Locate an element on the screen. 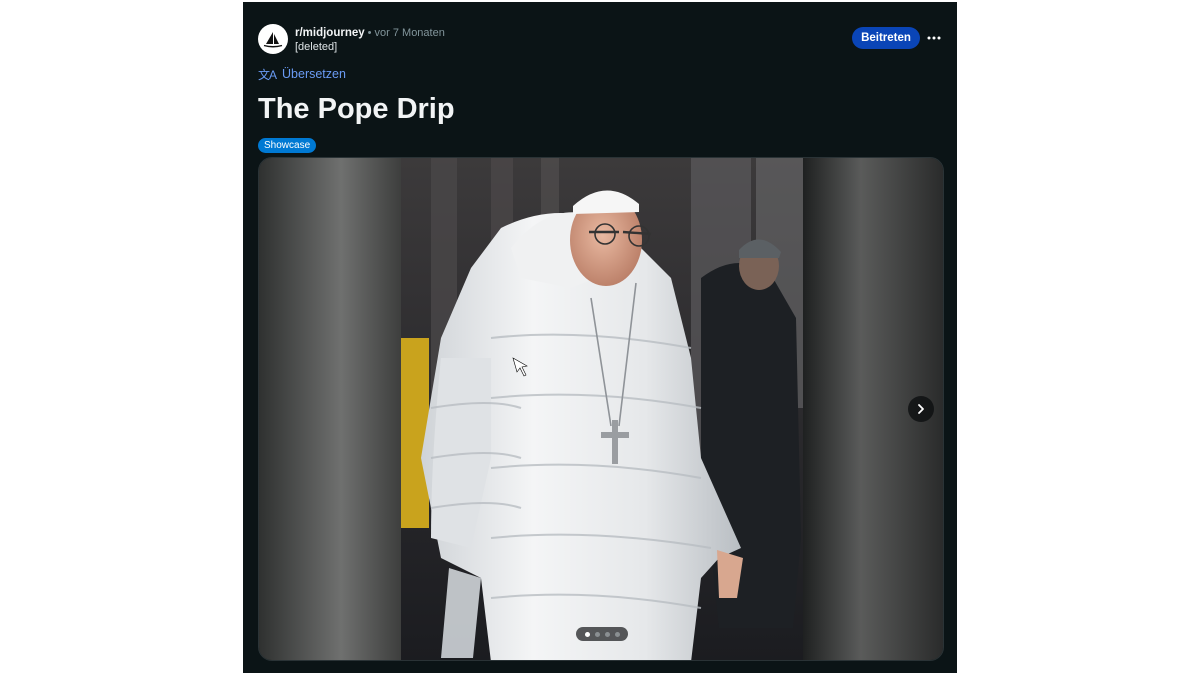  post-flair: Showcase is located at coordinates (287, 145).